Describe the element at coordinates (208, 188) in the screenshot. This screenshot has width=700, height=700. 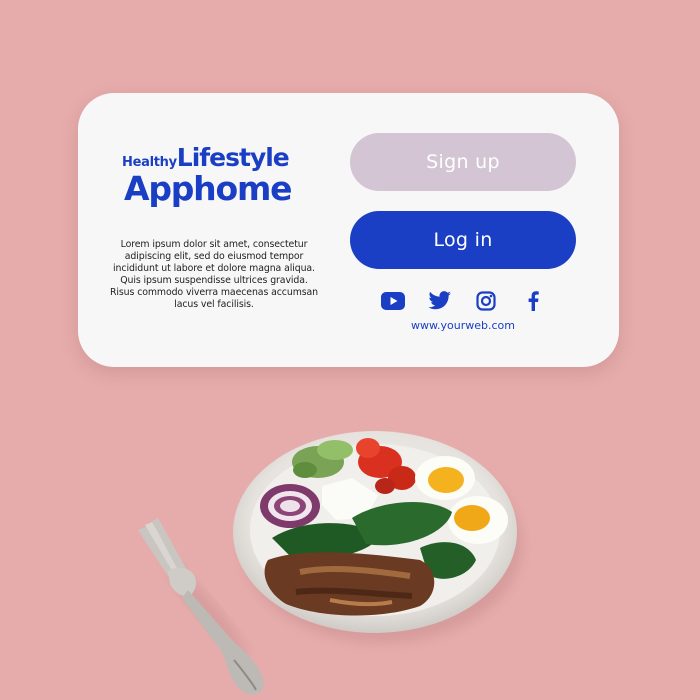
I see `brand-name: Apphome` at that location.